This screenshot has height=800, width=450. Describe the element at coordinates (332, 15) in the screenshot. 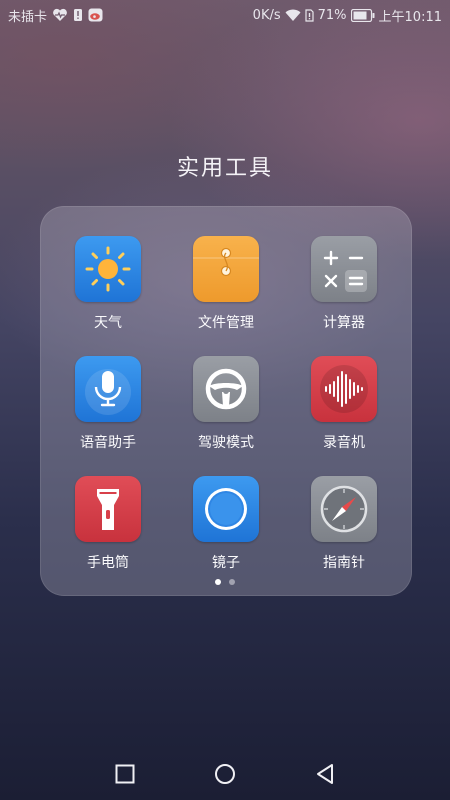

I see `battery-percent-text: 71%` at that location.